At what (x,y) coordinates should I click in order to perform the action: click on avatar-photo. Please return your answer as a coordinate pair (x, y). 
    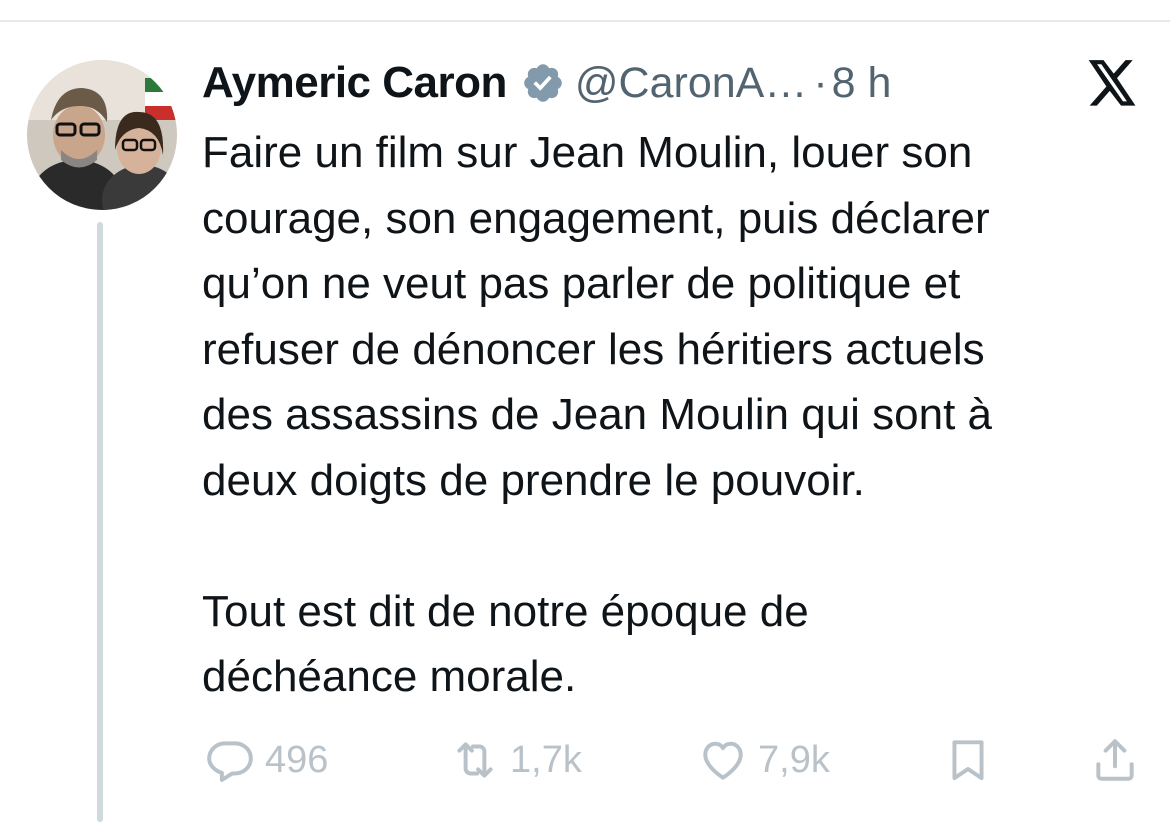
    Looking at the image, I should click on (102, 135).